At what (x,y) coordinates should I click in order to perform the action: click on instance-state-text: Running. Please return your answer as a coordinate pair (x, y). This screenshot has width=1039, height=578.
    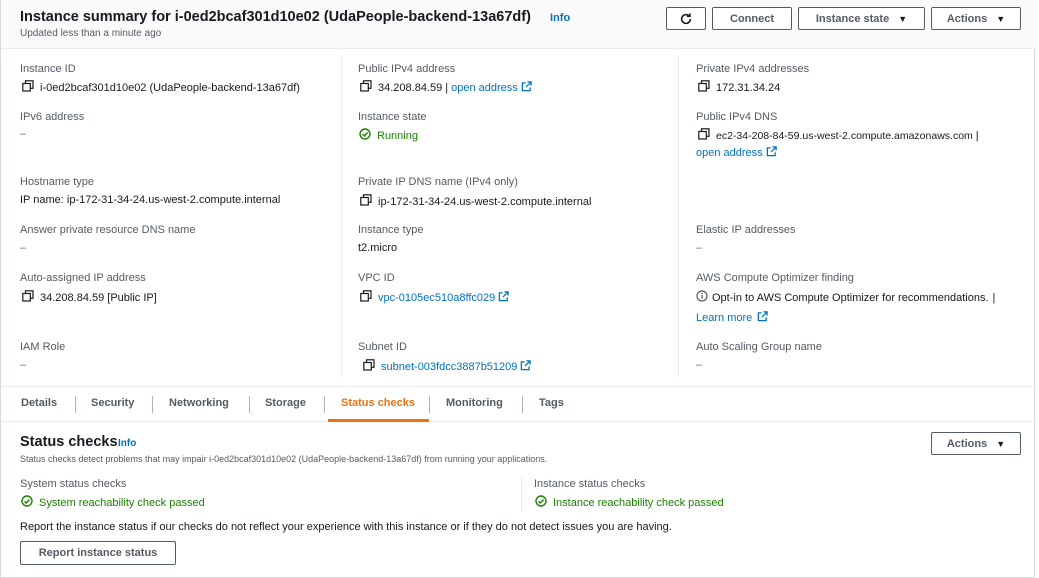
    Looking at the image, I should click on (397, 135).